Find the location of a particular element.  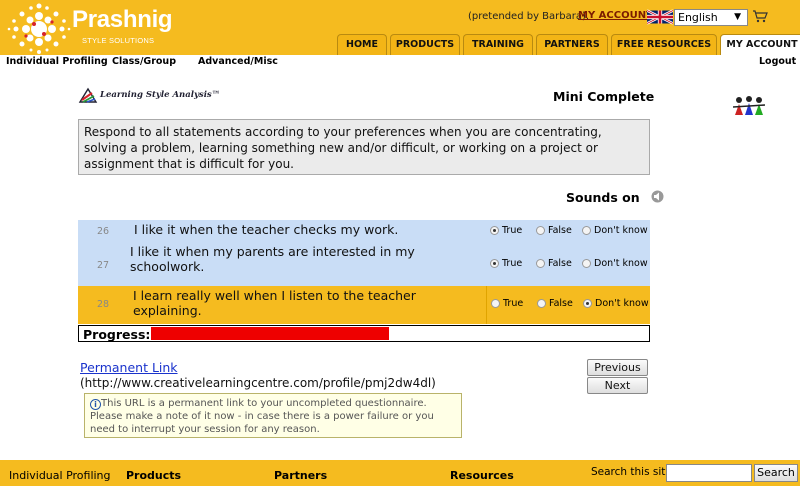

speaker-icon is located at coordinates (657, 196).